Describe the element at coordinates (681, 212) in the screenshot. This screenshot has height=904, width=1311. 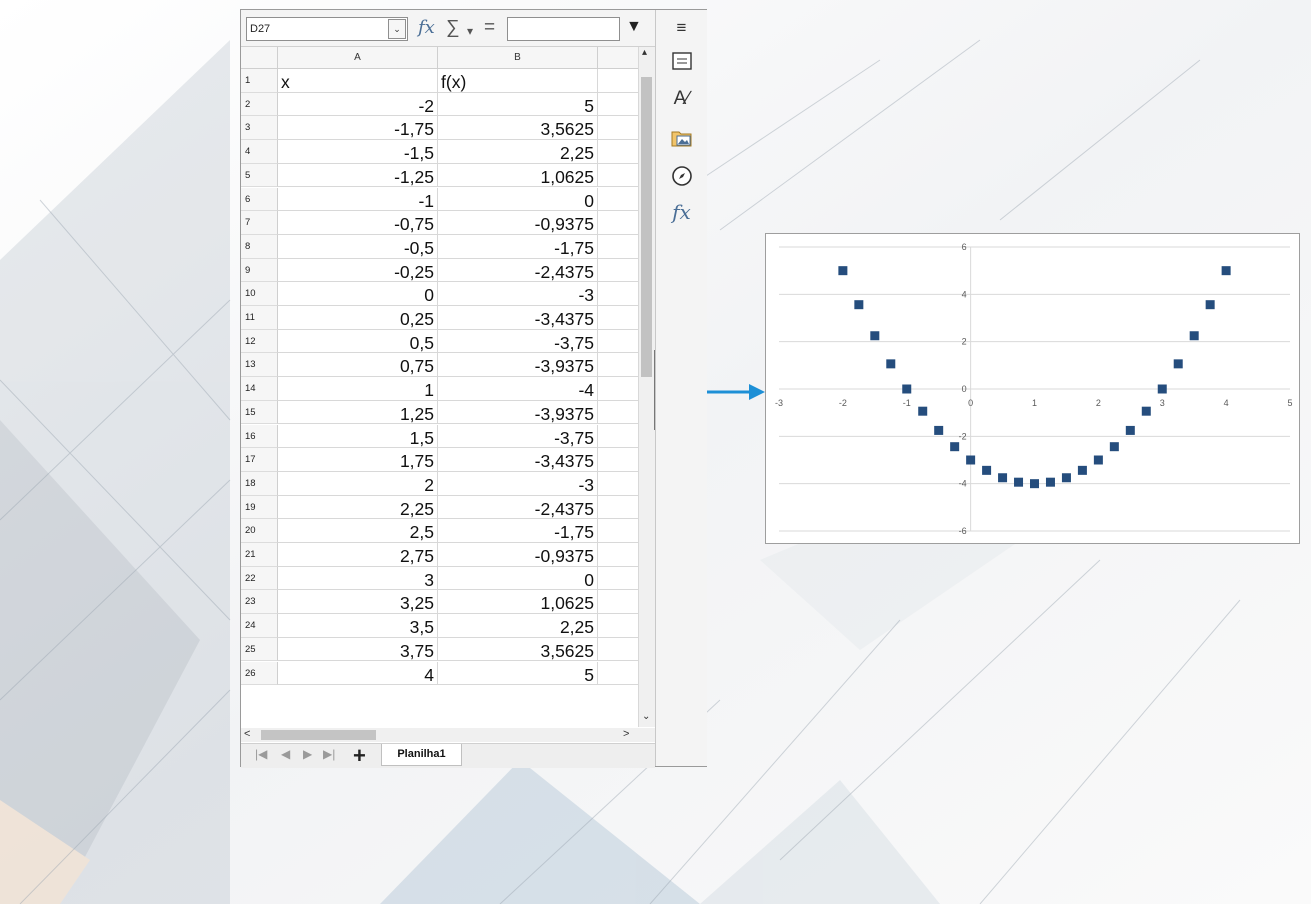
I see `functions-icon: 𝑓x` at that location.